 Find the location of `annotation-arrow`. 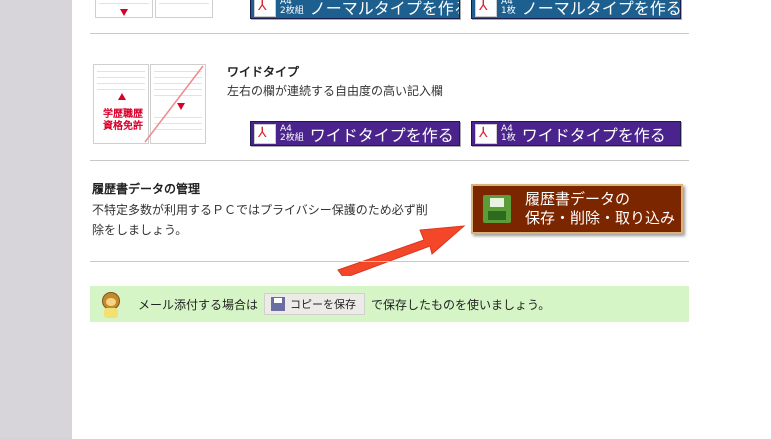

annotation-arrow is located at coordinates (401, 250).